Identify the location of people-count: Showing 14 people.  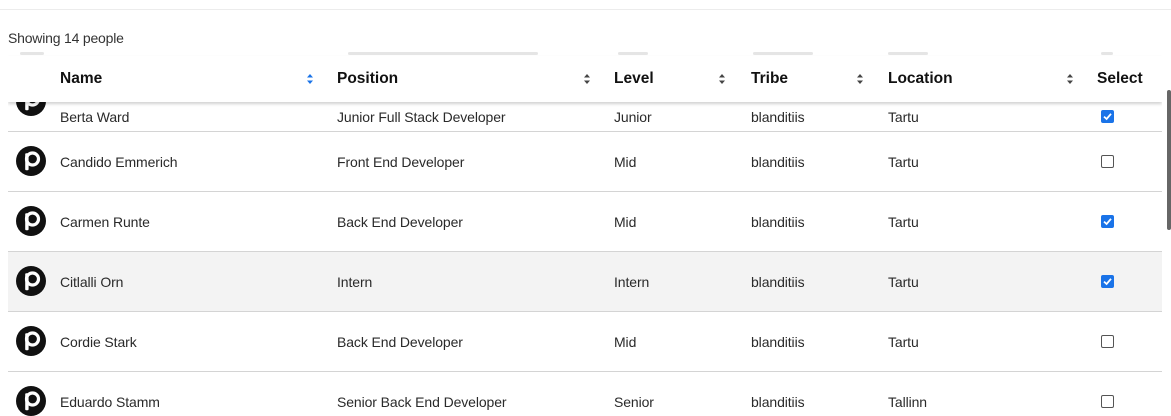
(66, 38).